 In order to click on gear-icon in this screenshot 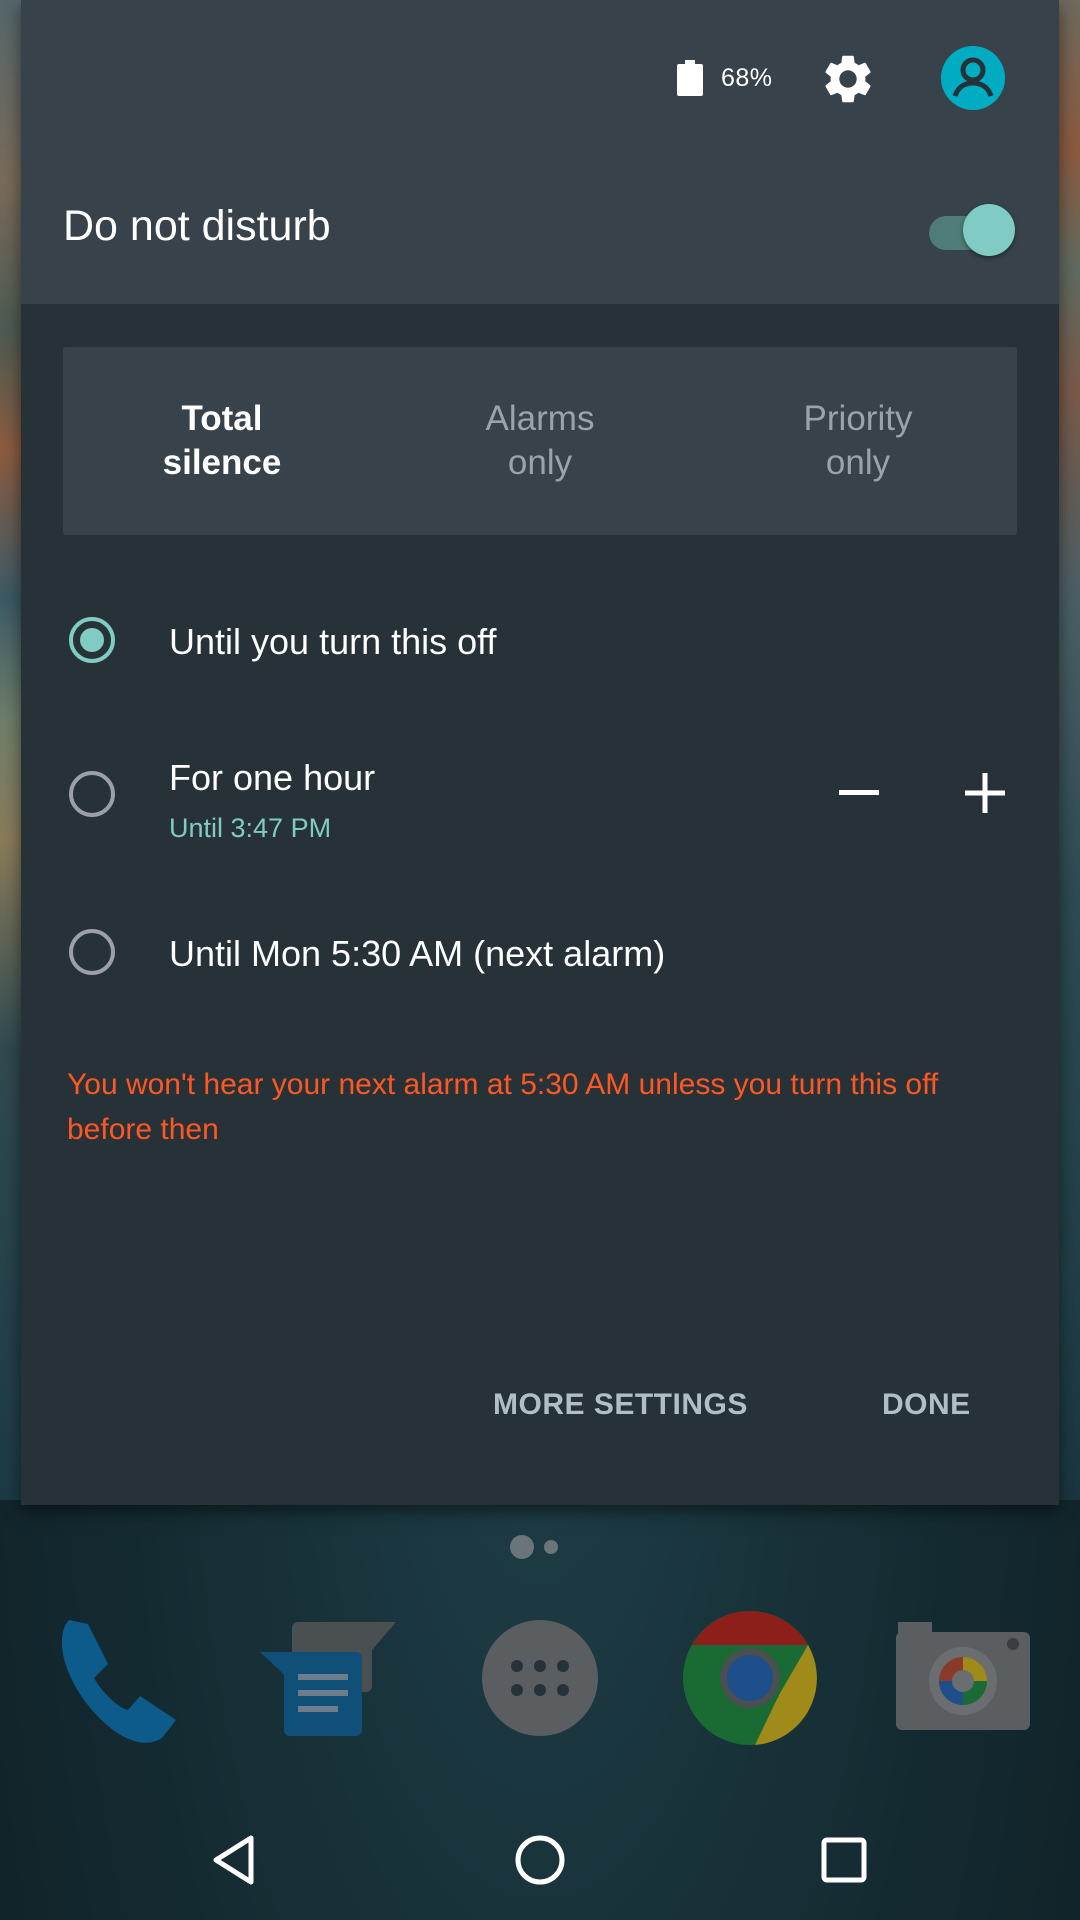, I will do `click(848, 79)`.